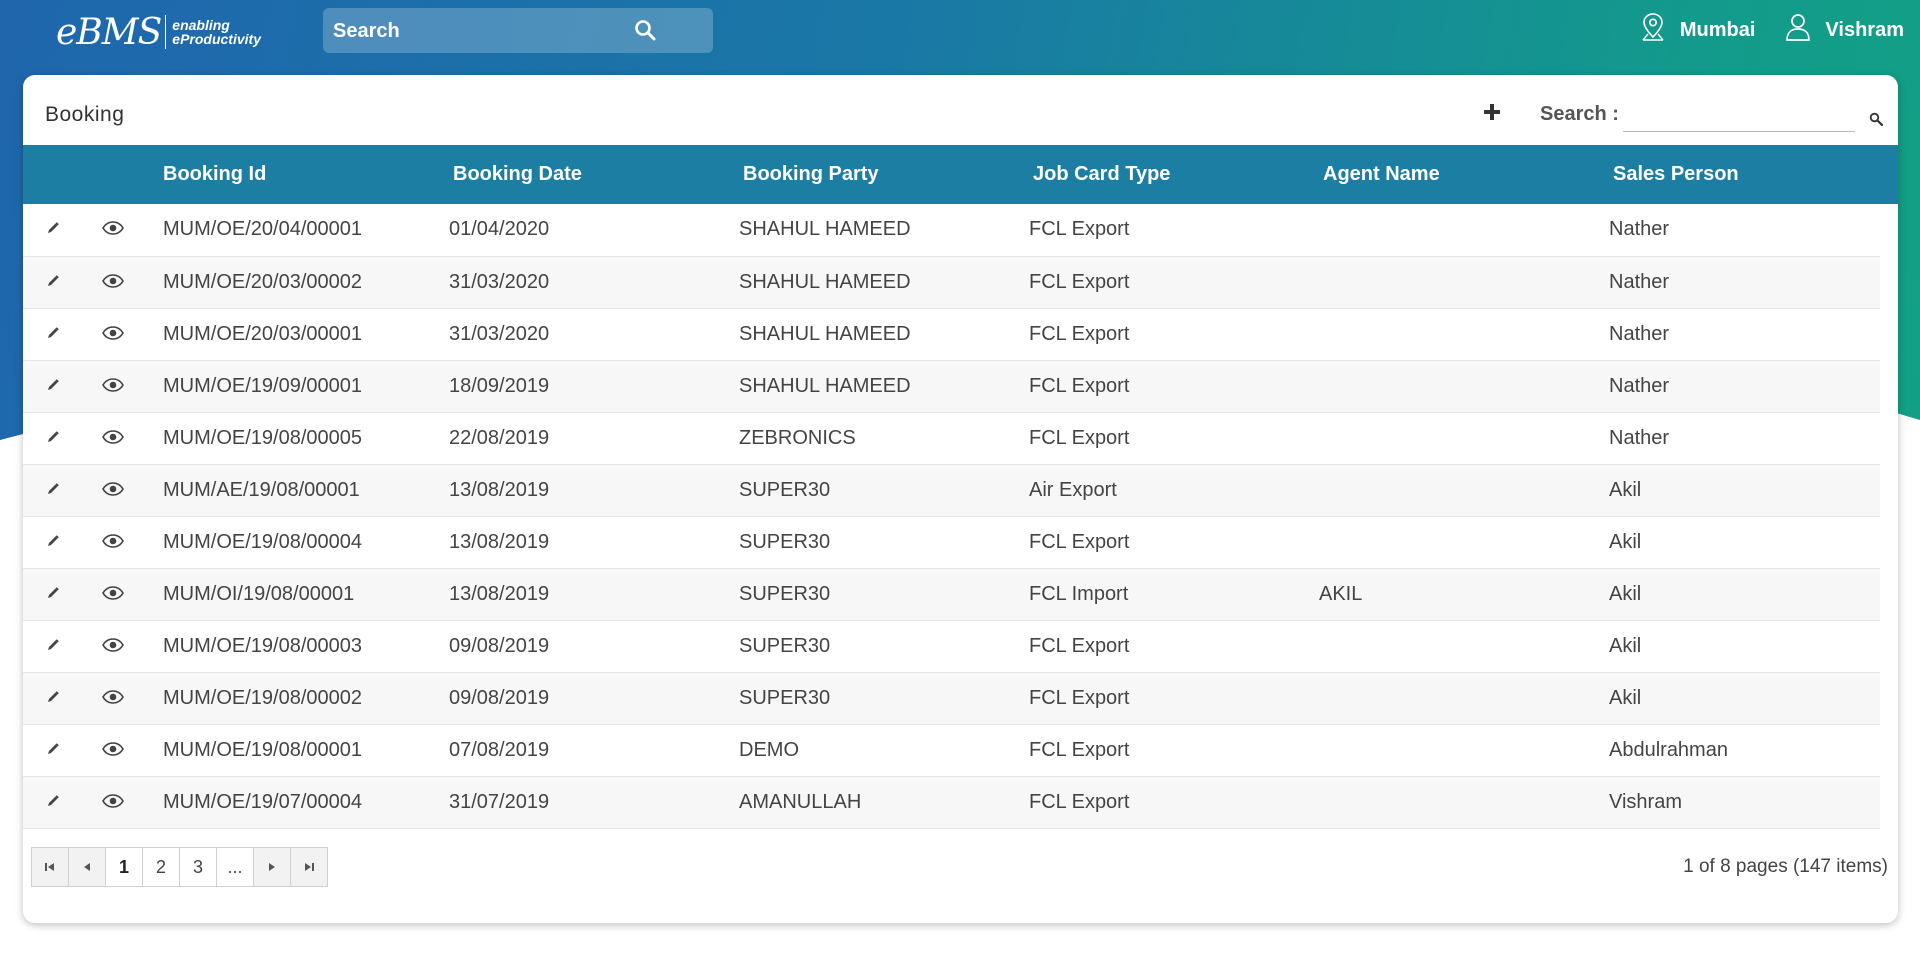 The image size is (1920, 963). I want to click on cell-booking-date: 09/08/2019, so click(578, 698).